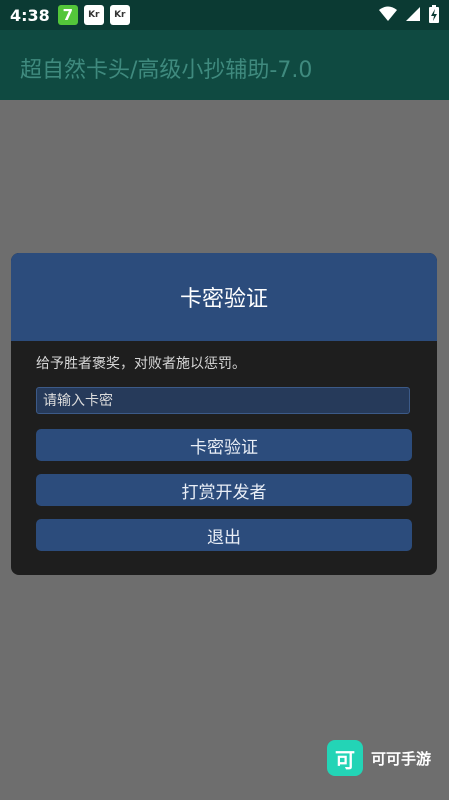  Describe the element at coordinates (224, 445) in the screenshot. I see `verify-key-button: 卡密验证` at that location.